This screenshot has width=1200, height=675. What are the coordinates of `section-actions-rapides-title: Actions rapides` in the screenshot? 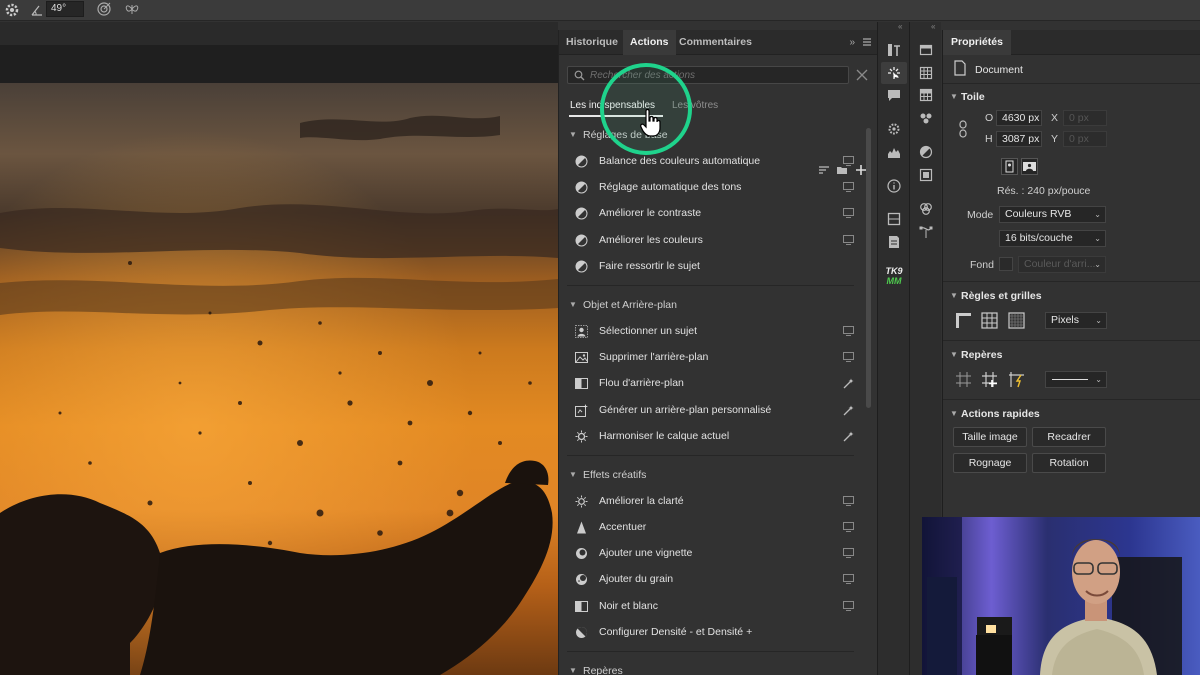 It's located at (1000, 414).